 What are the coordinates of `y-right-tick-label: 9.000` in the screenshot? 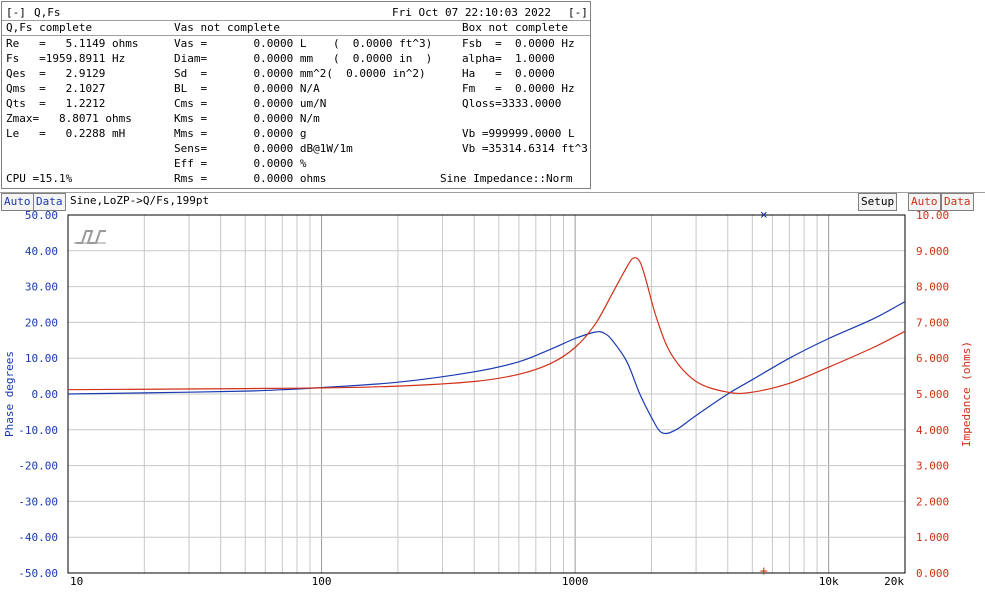 It's located at (932, 251).